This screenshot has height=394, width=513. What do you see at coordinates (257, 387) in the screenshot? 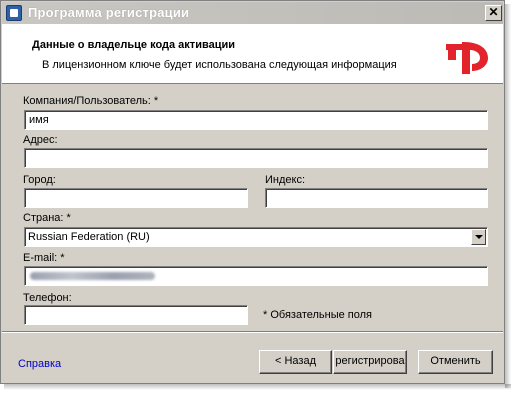
I see `window-shadow-bottom` at bounding box center [257, 387].